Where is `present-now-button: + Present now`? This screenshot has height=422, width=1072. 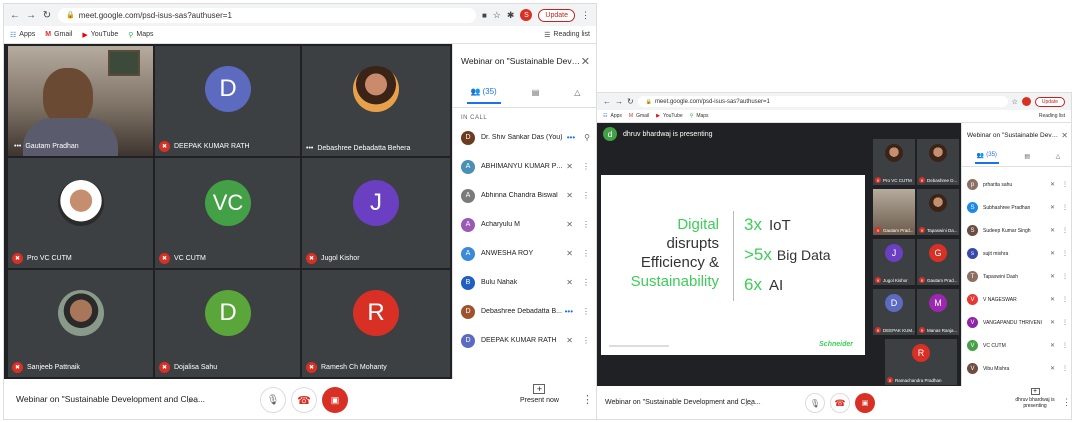 present-now-button: + Present now is located at coordinates (539, 394).